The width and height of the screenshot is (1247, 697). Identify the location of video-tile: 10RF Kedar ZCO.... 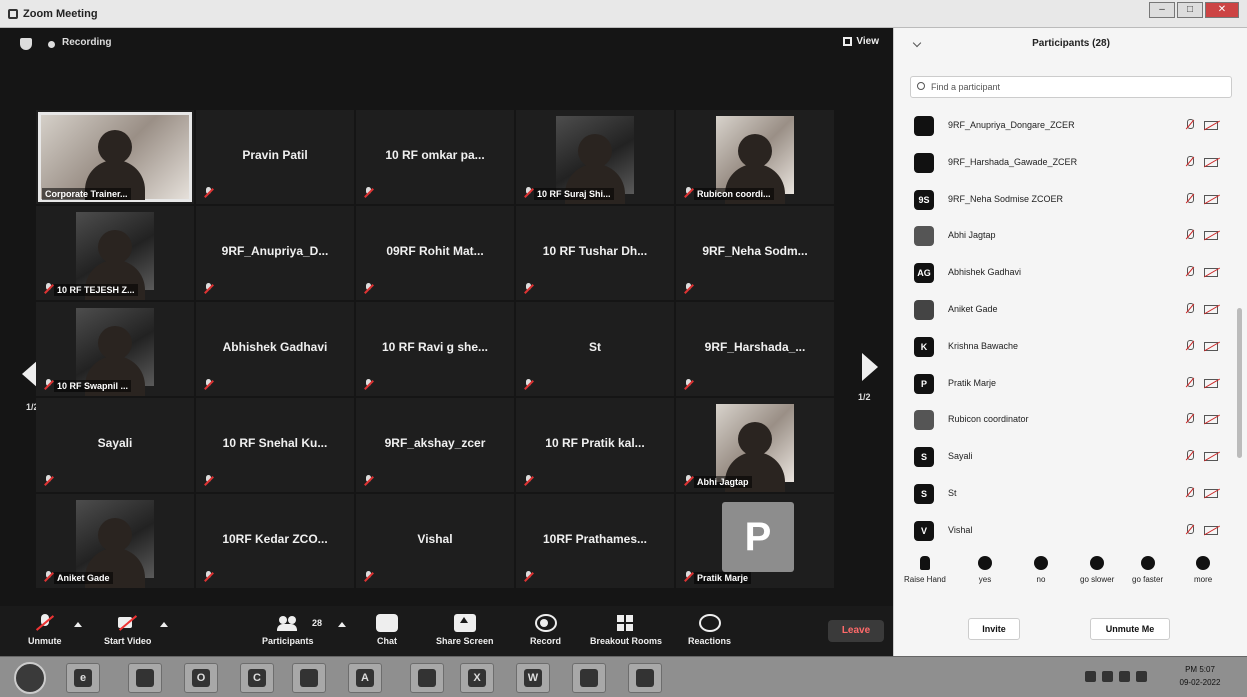
(275, 541).